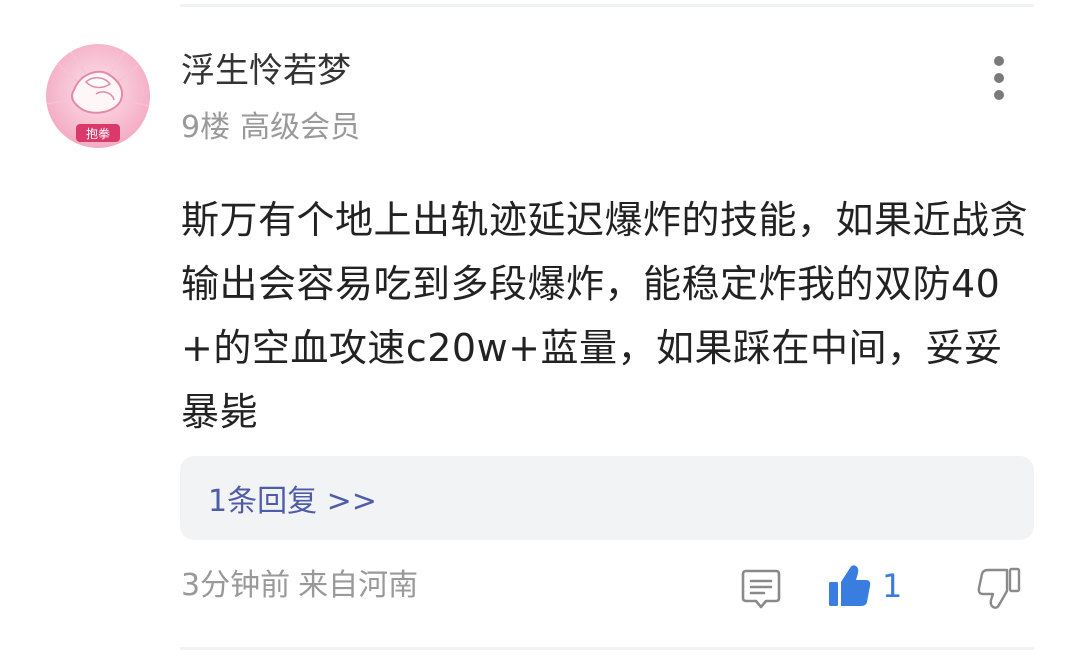 This screenshot has height=656, width=1080. Describe the element at coordinates (98, 133) in the screenshot. I see `avatar-caption: 抱拳` at that location.